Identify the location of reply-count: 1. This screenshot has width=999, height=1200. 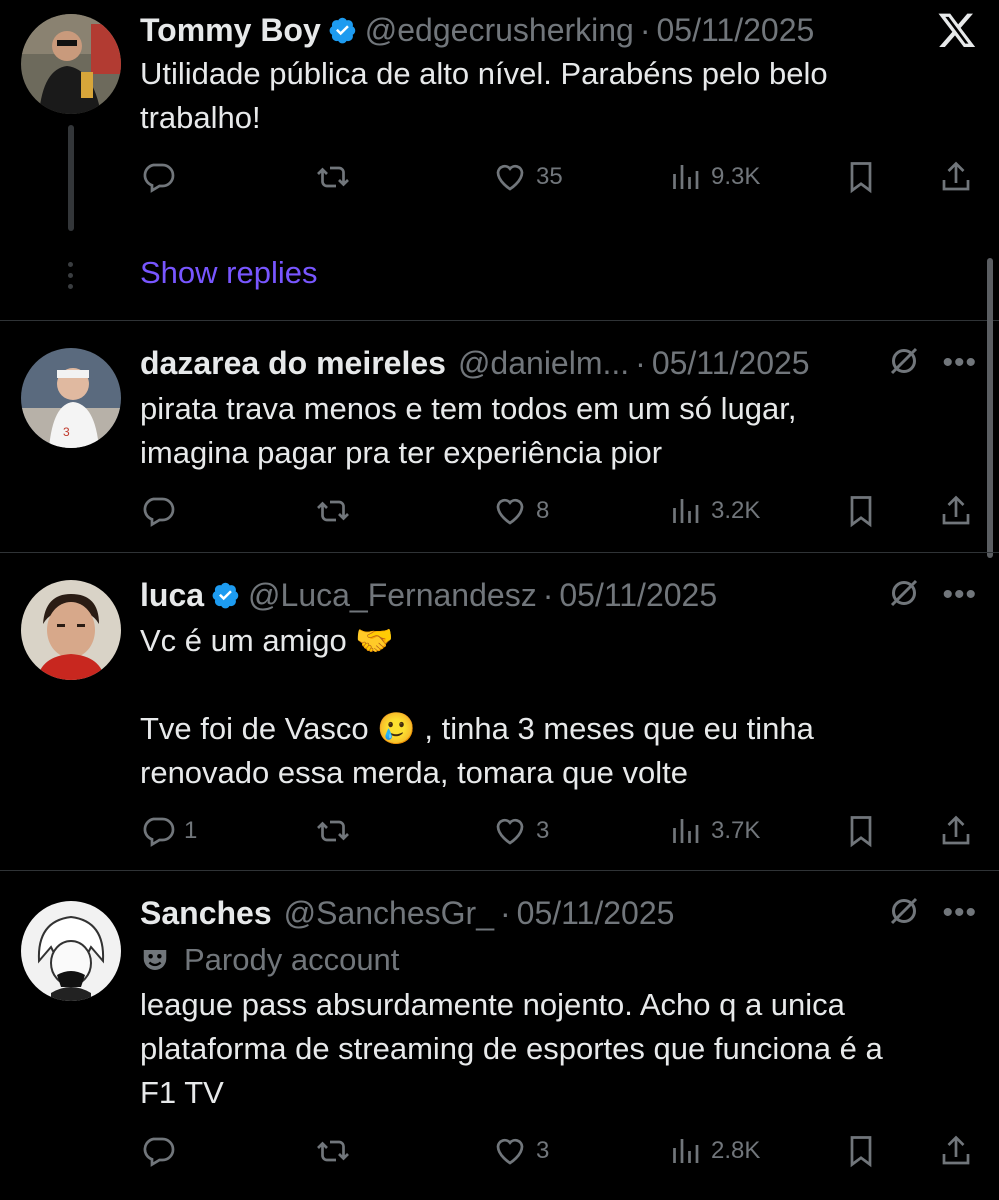
(191, 830).